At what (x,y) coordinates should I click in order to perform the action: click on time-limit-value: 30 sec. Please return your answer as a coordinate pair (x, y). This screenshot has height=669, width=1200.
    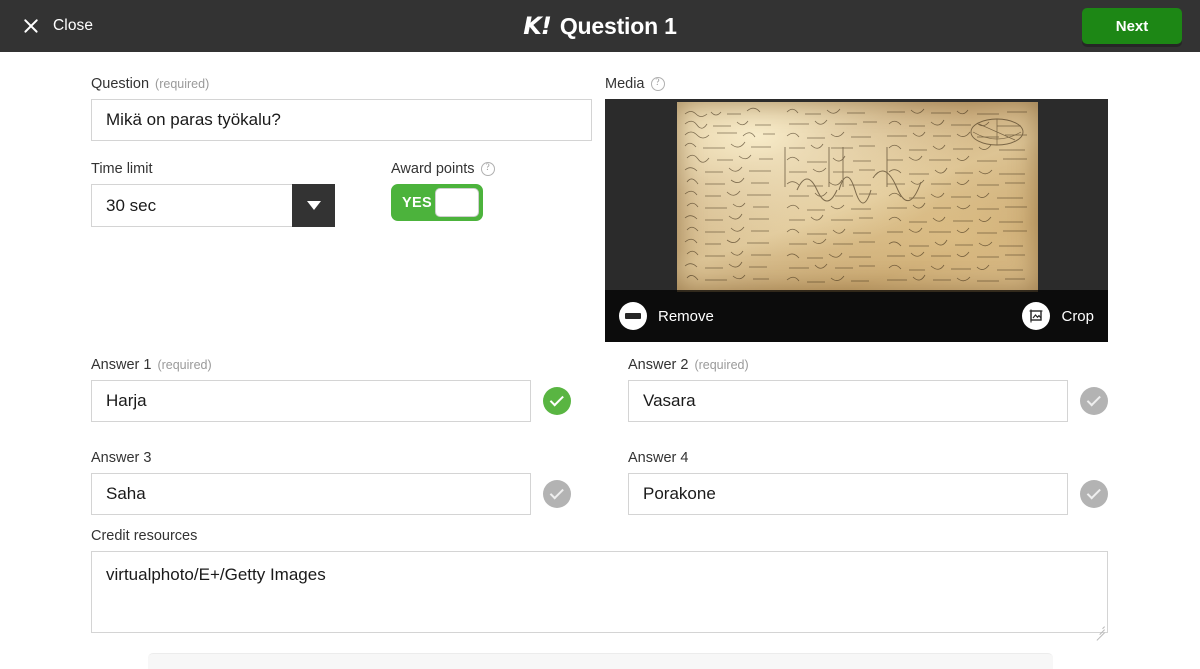
    Looking at the image, I should click on (191, 205).